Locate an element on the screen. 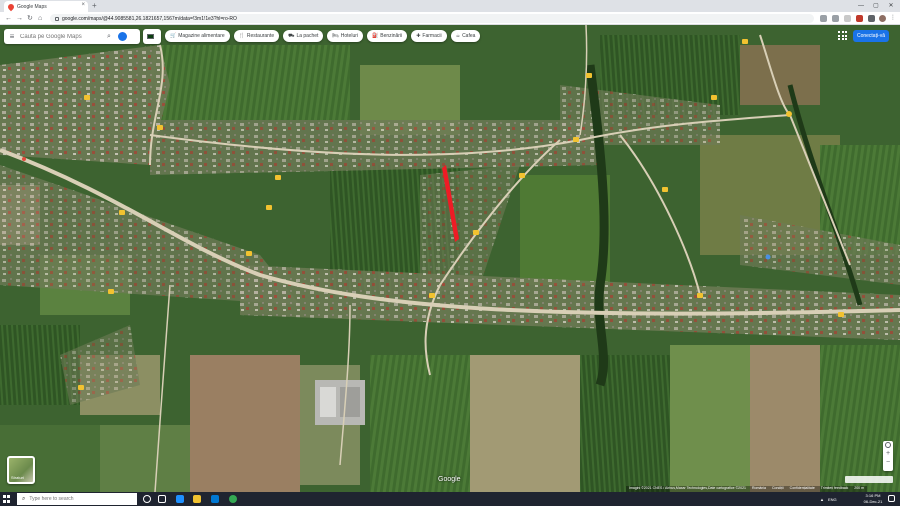  zoom-controls: + − is located at coordinates (888, 456).